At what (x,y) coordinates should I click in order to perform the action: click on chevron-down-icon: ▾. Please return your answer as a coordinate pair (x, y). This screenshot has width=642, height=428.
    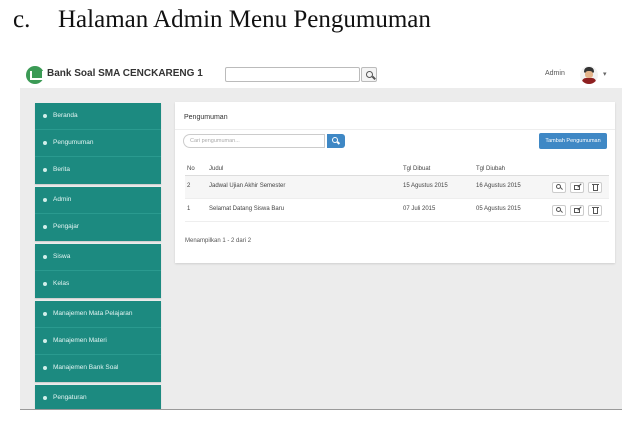
    Looking at the image, I should click on (605, 74).